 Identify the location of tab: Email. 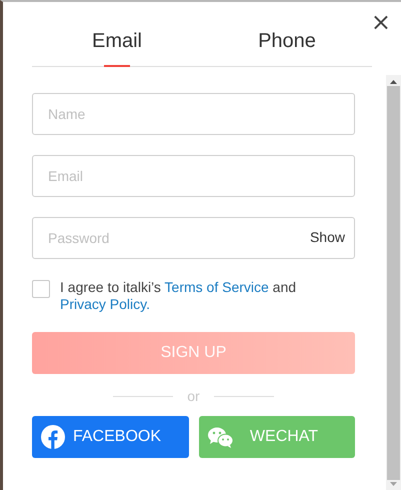
(117, 46).